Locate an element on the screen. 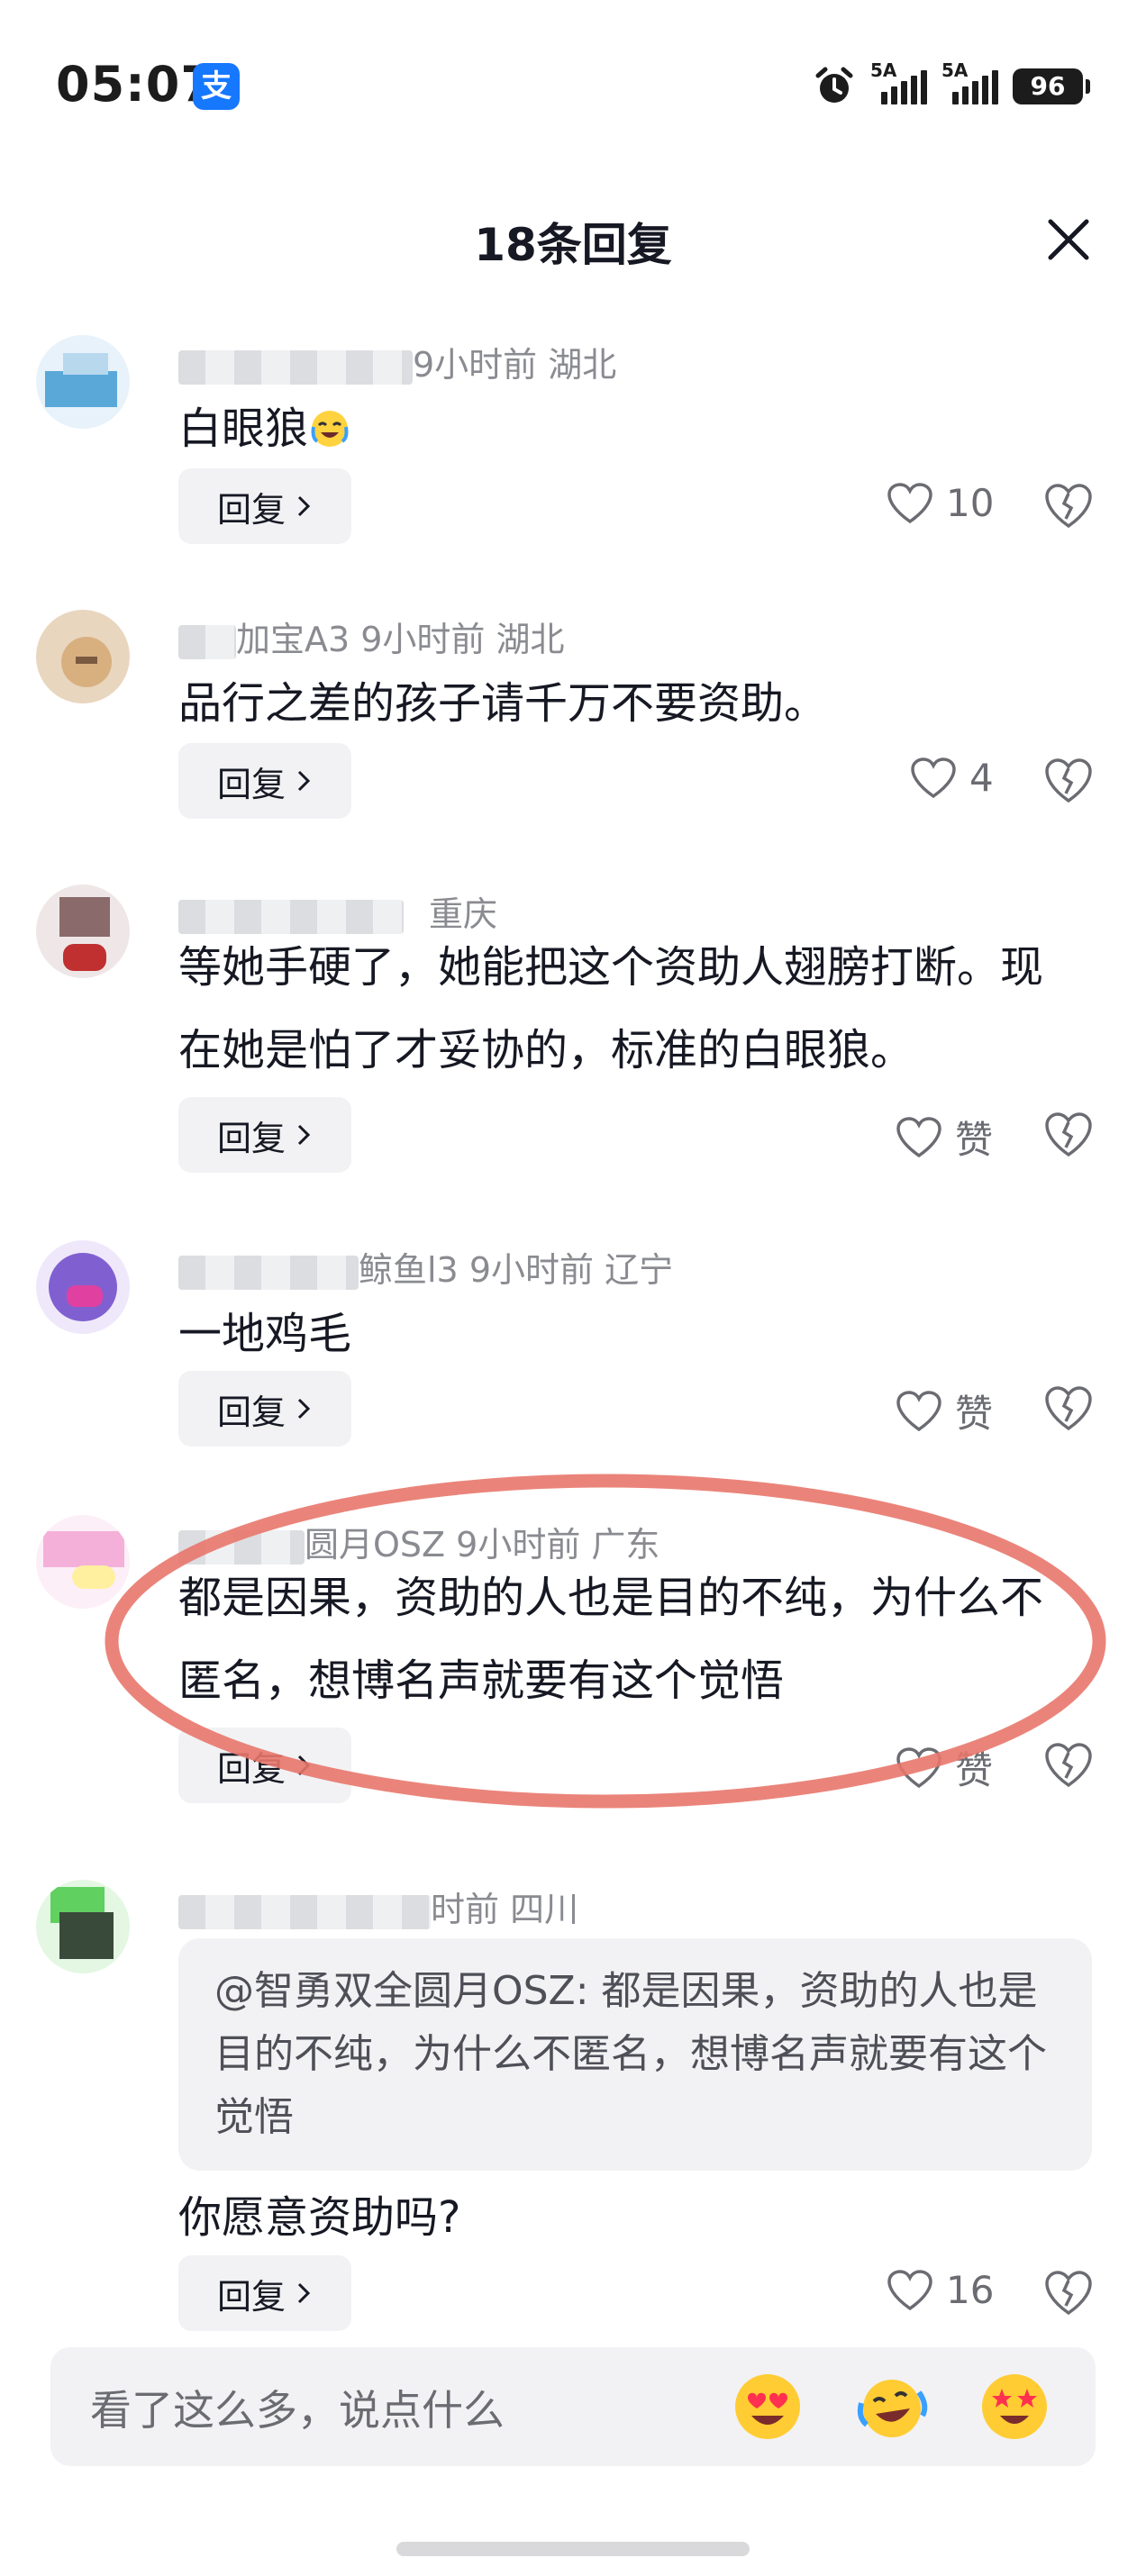 This screenshot has width=1146, height=2576. close-icon is located at coordinates (1068, 239).